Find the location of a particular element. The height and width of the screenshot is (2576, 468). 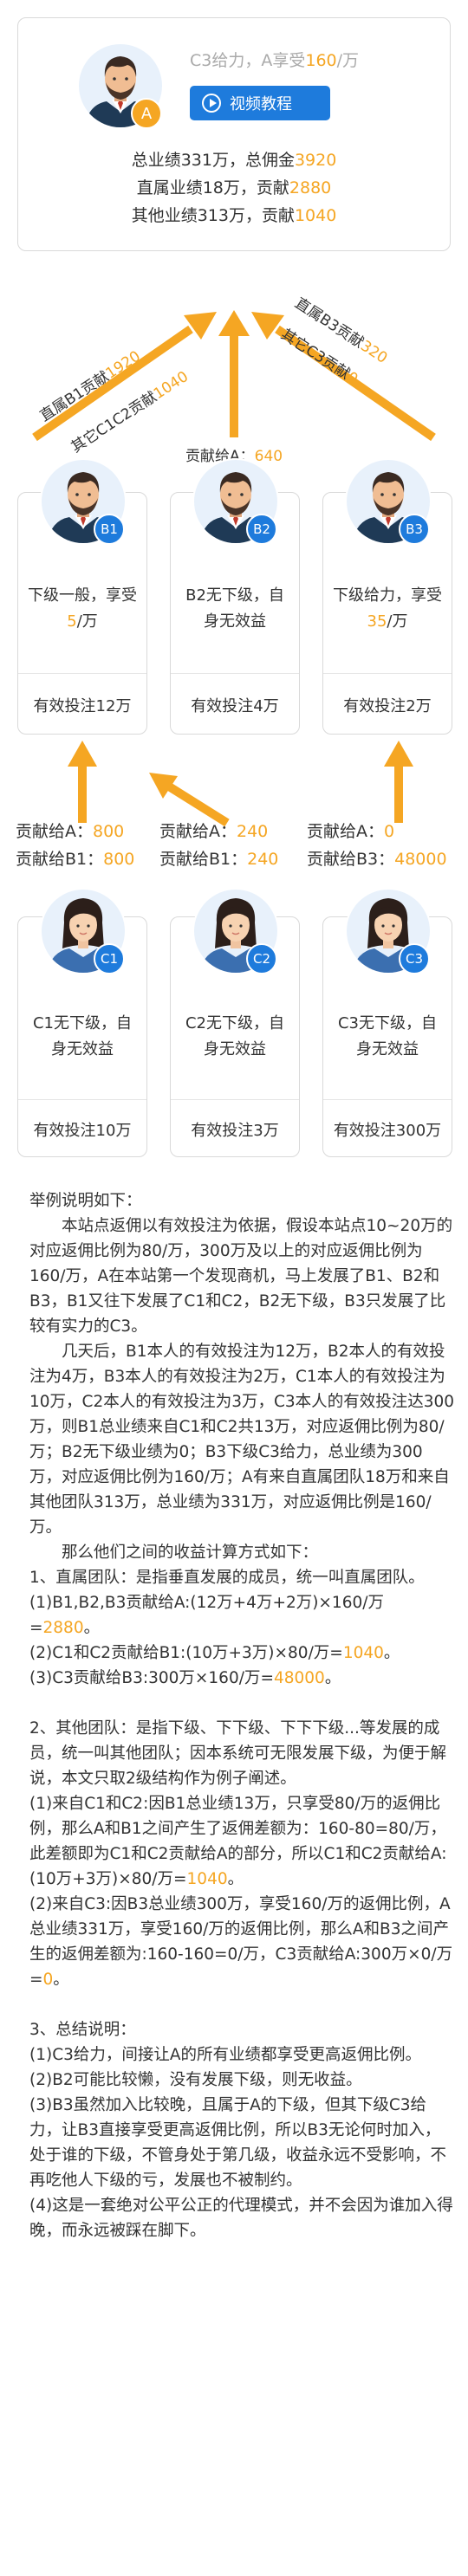

member-card-b1: B1 下级一般，享受5/万 有效投注12万 is located at coordinates (82, 596).